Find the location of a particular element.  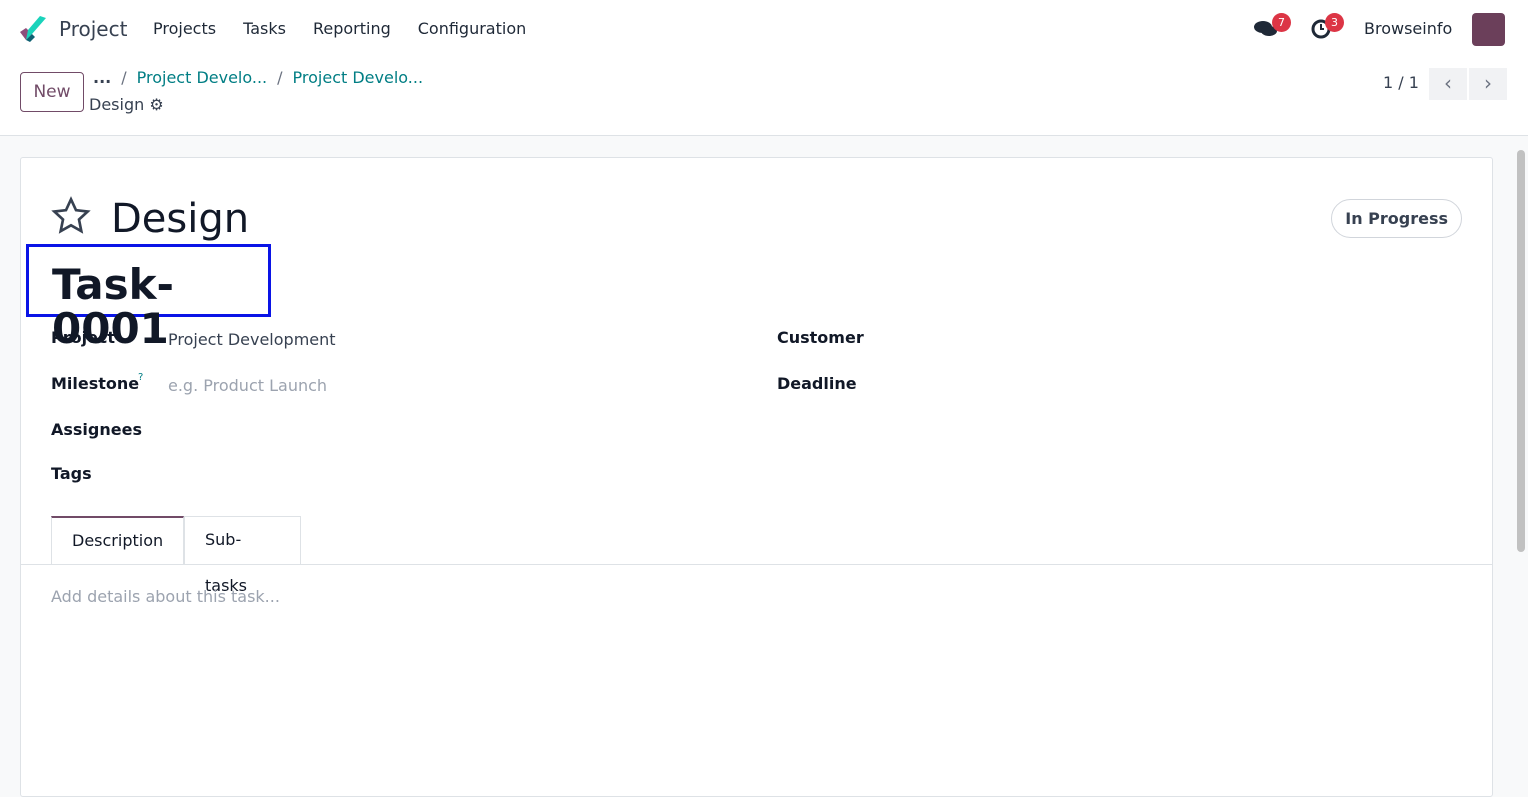

messages-badge: 7 is located at coordinates (1281, 22).